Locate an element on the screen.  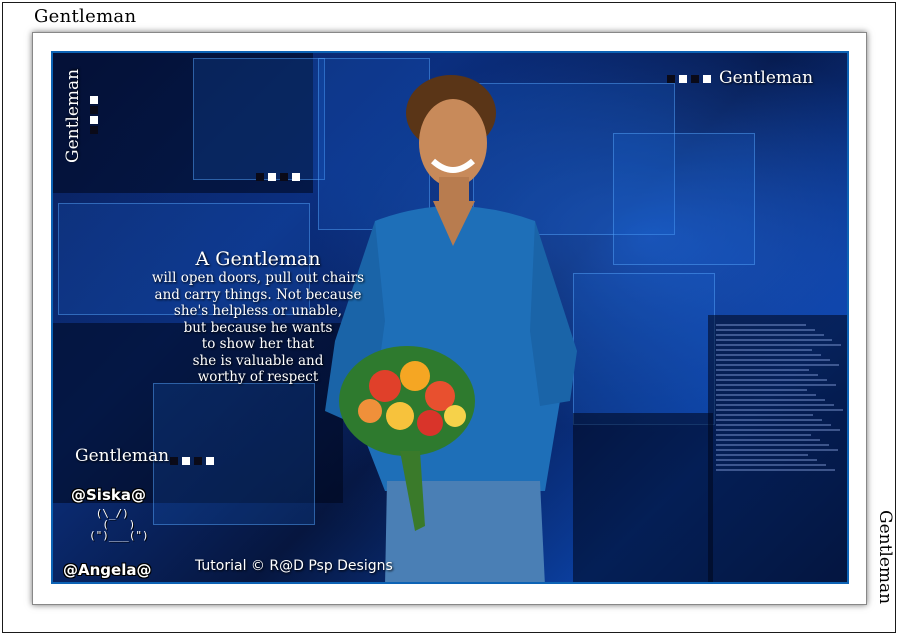
quote-line: but because he wants is located at coordinates (258, 327).